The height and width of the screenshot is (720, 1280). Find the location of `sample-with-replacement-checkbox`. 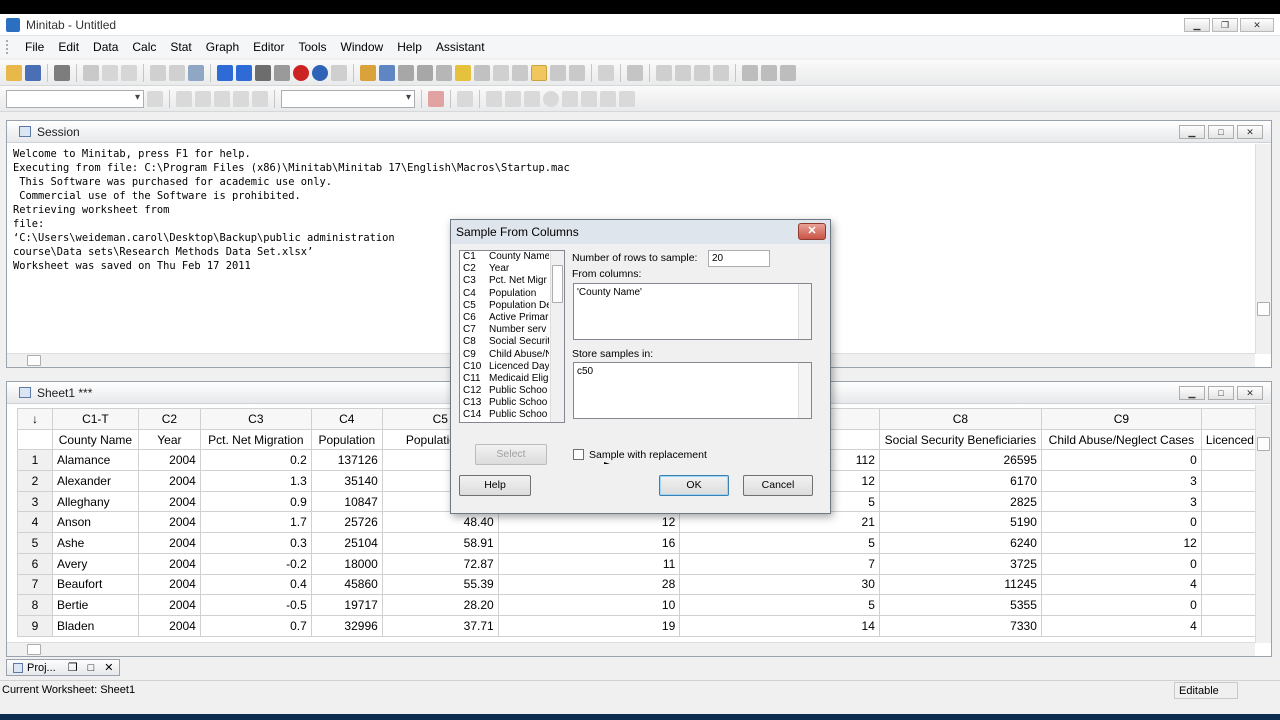

sample-with-replacement-checkbox is located at coordinates (578, 454).